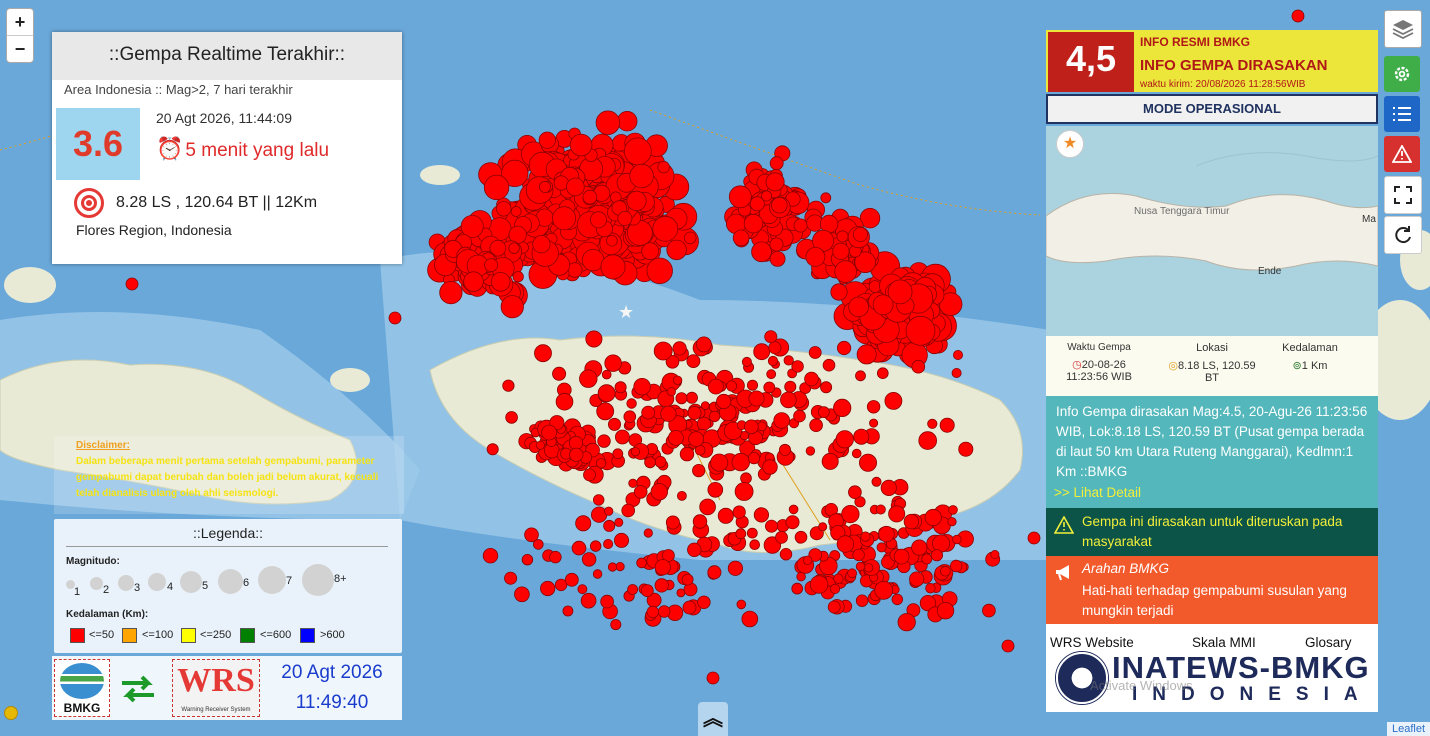 This screenshot has width=1430, height=736. I want to click on refresh-icon, so click(1403, 235).